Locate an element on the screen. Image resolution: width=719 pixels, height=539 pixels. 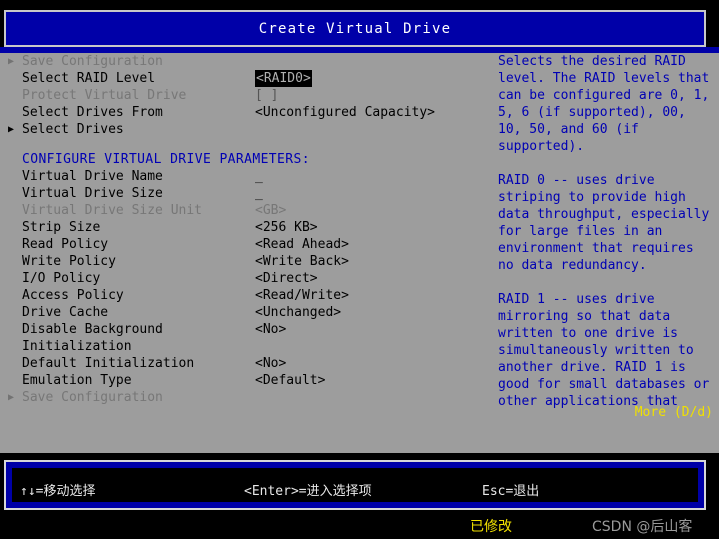
setting-label: Save Configuration is located at coordinates (92, 61).